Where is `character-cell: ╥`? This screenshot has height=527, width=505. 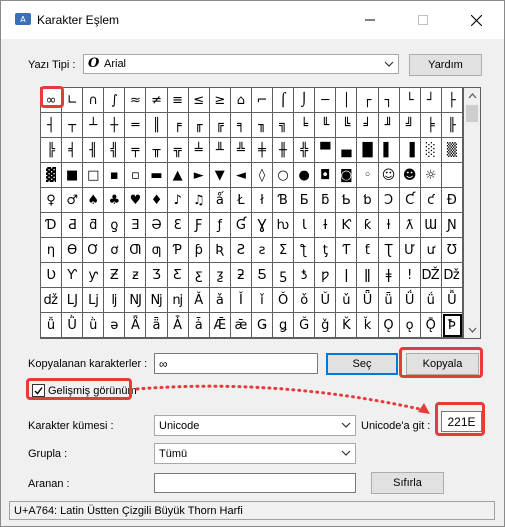
character-cell: ╥ is located at coordinates (157, 150).